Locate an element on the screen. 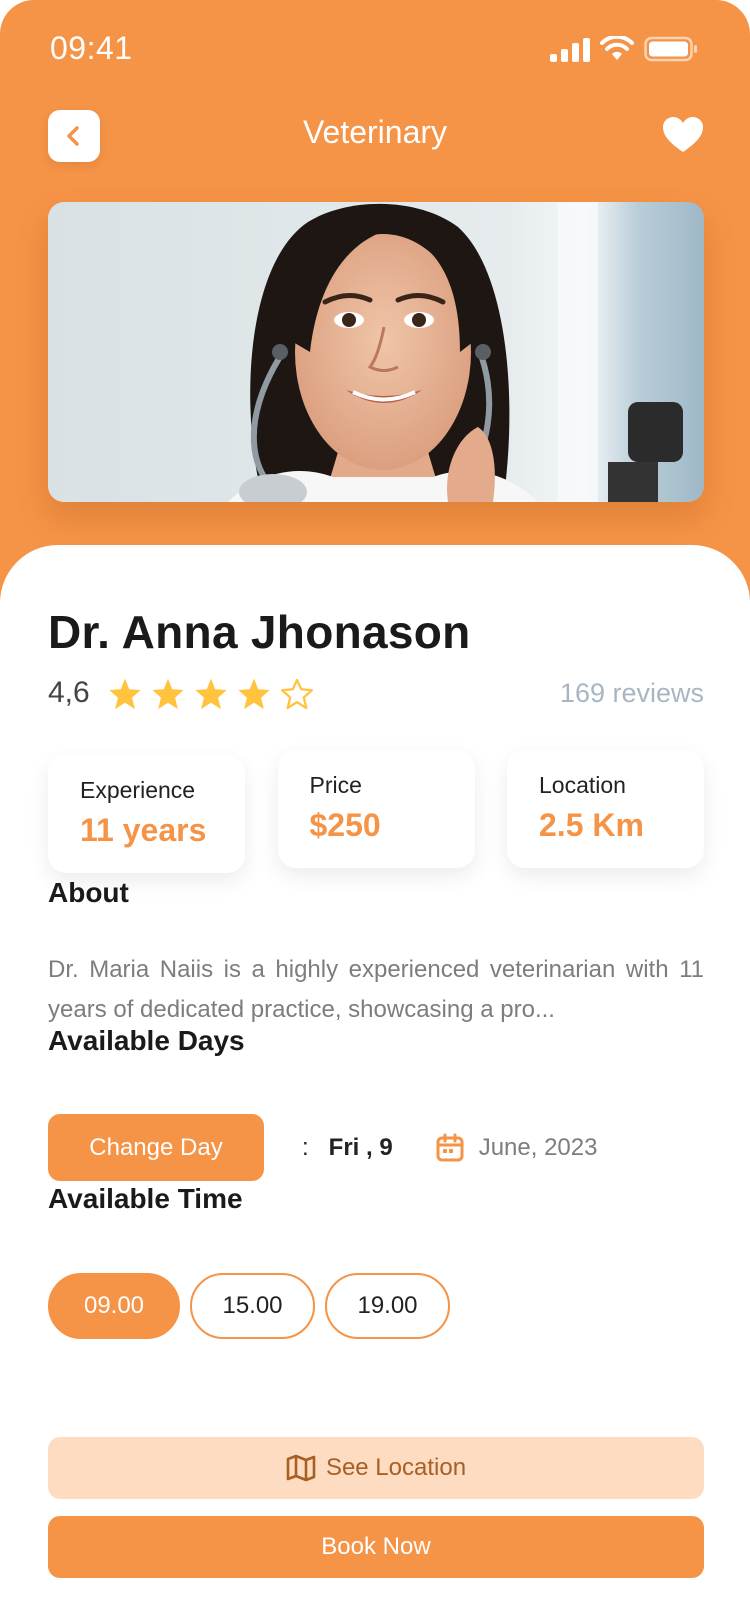 The image size is (750, 1624). available-days-row: Change Day : Fri , 9 June, 2023 is located at coordinates (376, 1147).